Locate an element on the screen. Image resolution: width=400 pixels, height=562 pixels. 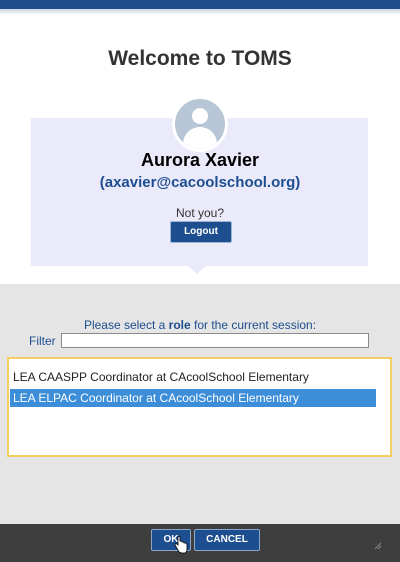
cancel-button: CANCEL is located at coordinates (227, 540).